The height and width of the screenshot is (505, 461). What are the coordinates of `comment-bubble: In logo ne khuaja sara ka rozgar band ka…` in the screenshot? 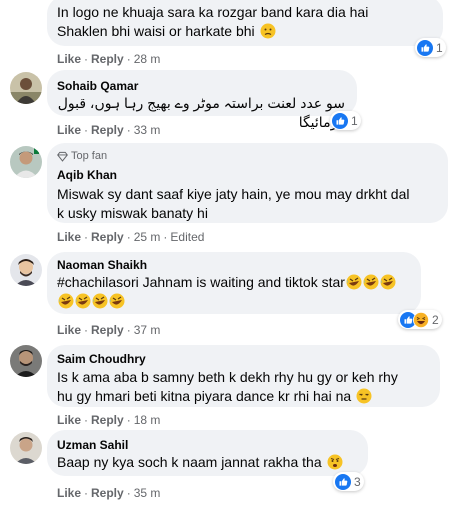 It's located at (245, 23).